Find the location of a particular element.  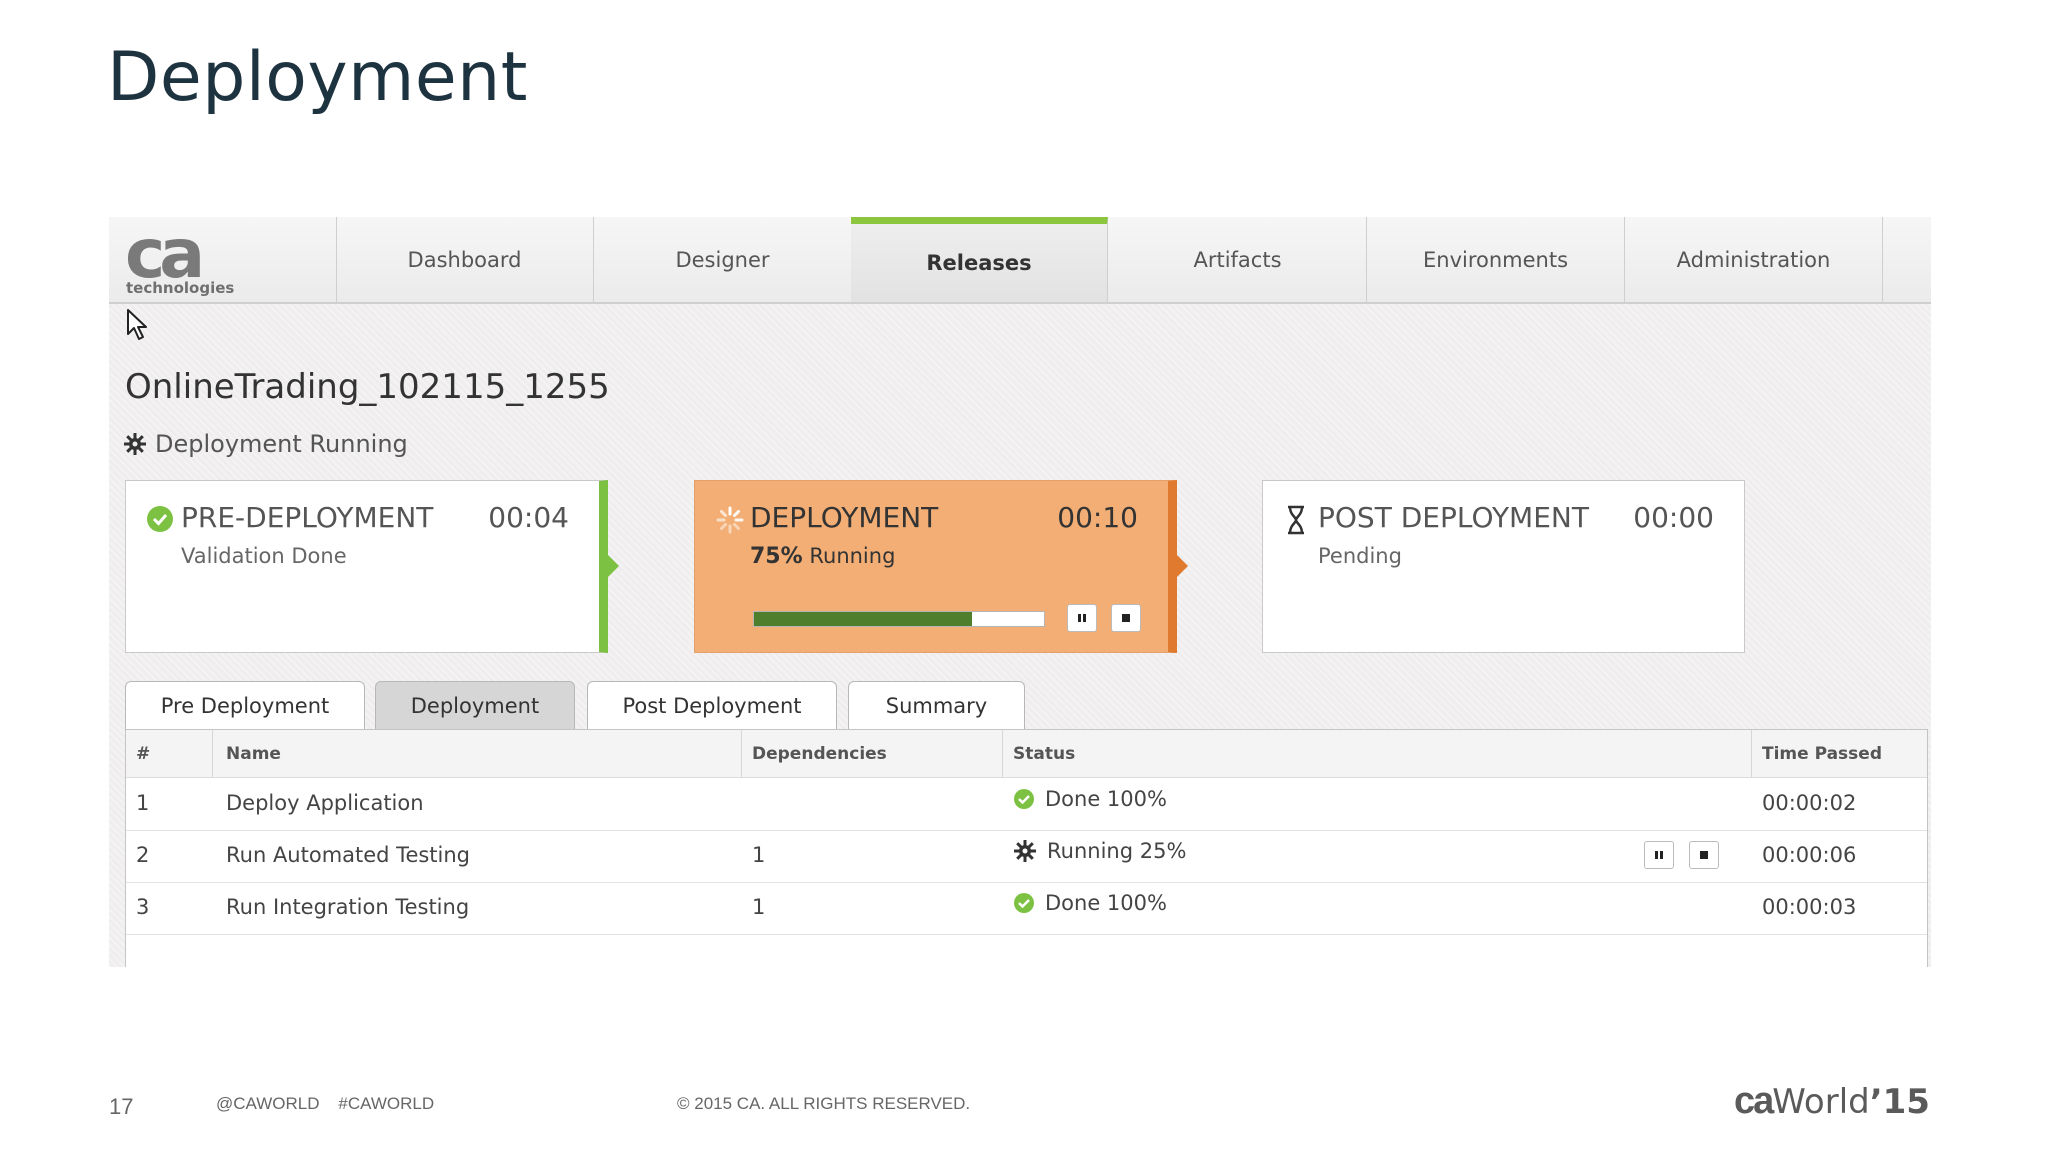

row-number: 3 is located at coordinates (143, 907).